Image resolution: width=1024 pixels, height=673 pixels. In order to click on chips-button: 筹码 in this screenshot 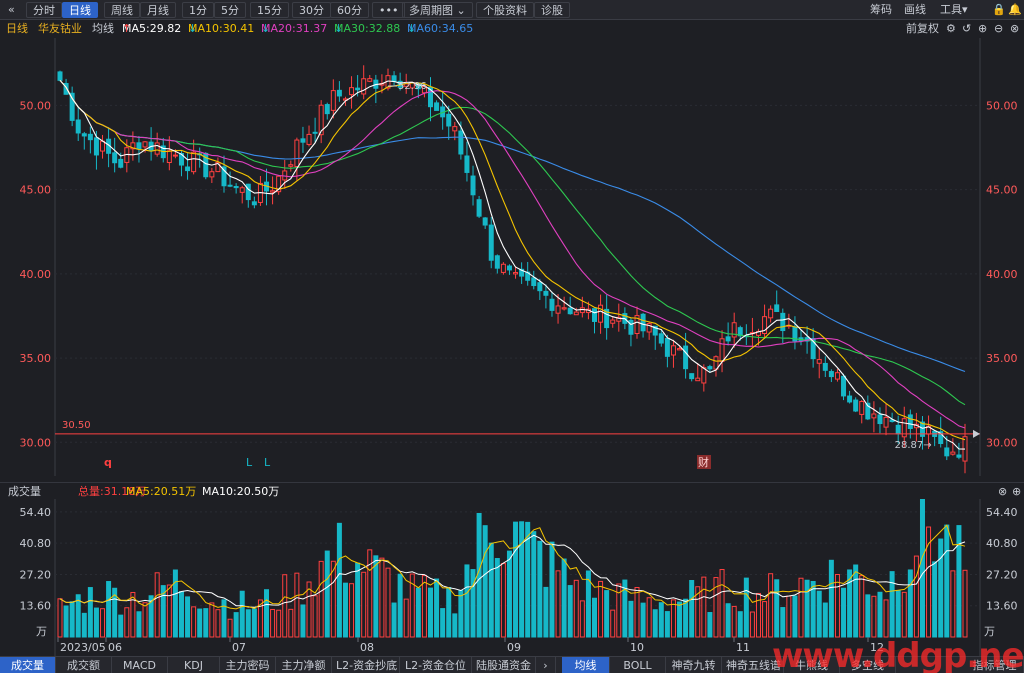, I will do `click(881, 10)`.